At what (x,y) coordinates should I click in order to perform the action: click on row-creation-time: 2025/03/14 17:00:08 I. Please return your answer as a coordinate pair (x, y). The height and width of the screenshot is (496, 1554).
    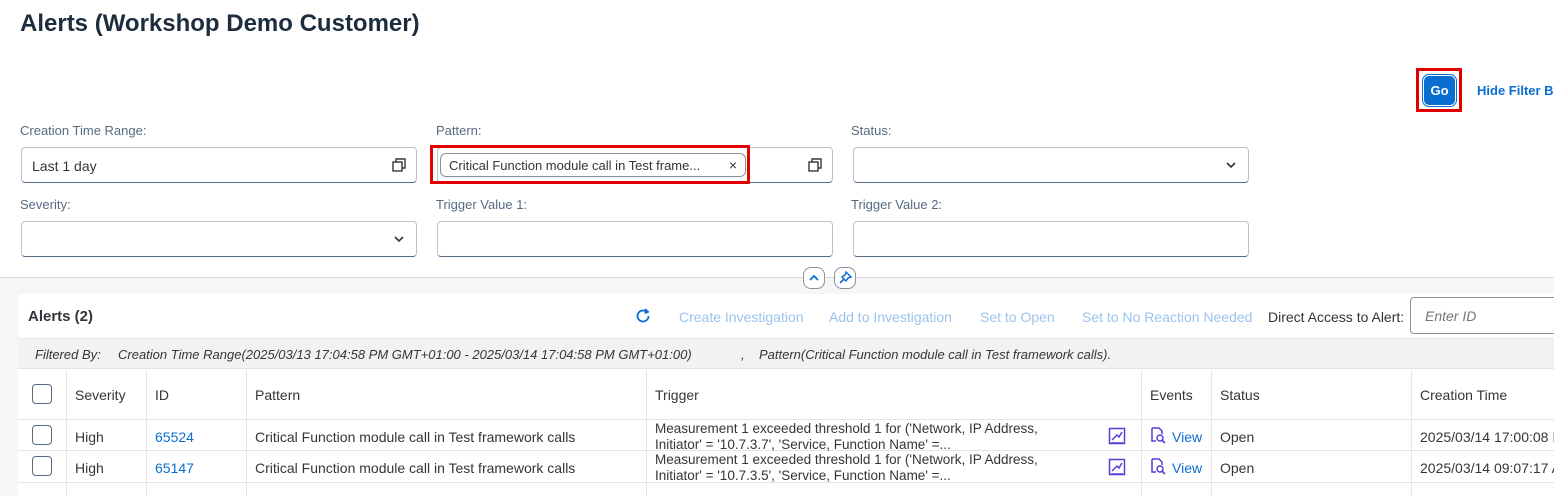
    Looking at the image, I should click on (1487, 437).